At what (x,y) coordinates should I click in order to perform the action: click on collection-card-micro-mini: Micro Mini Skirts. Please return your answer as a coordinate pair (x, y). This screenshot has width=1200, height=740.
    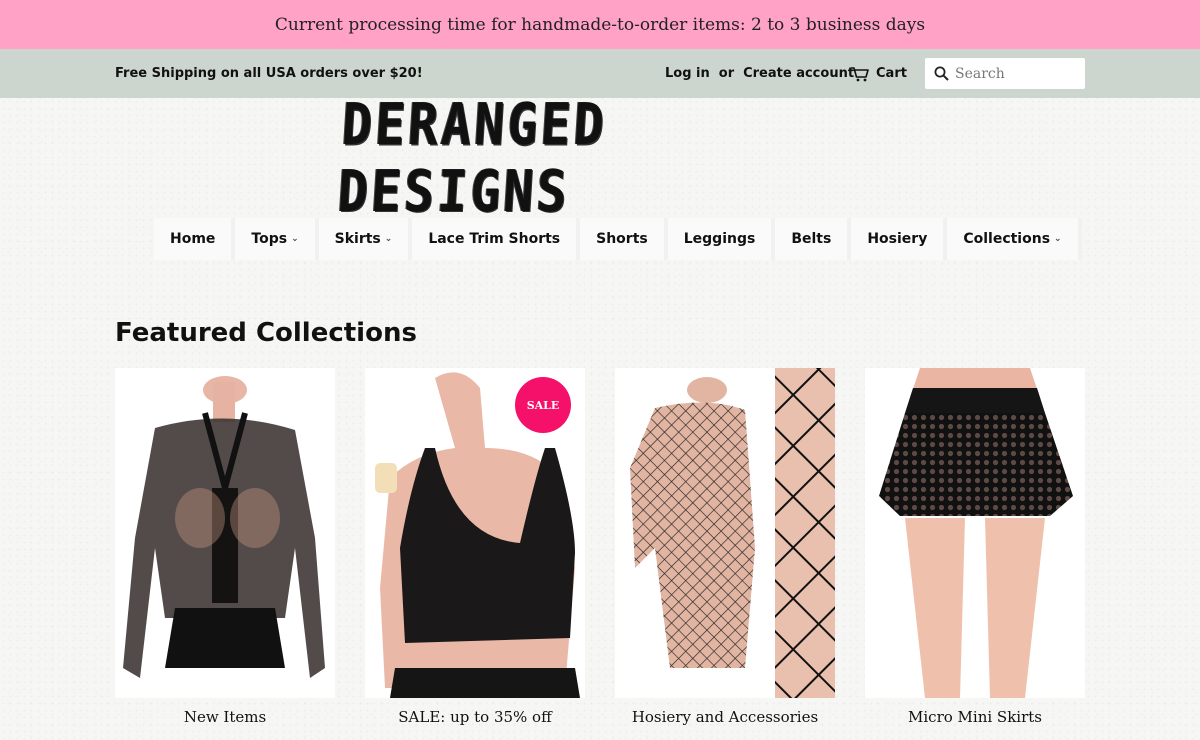
    Looking at the image, I should click on (975, 554).